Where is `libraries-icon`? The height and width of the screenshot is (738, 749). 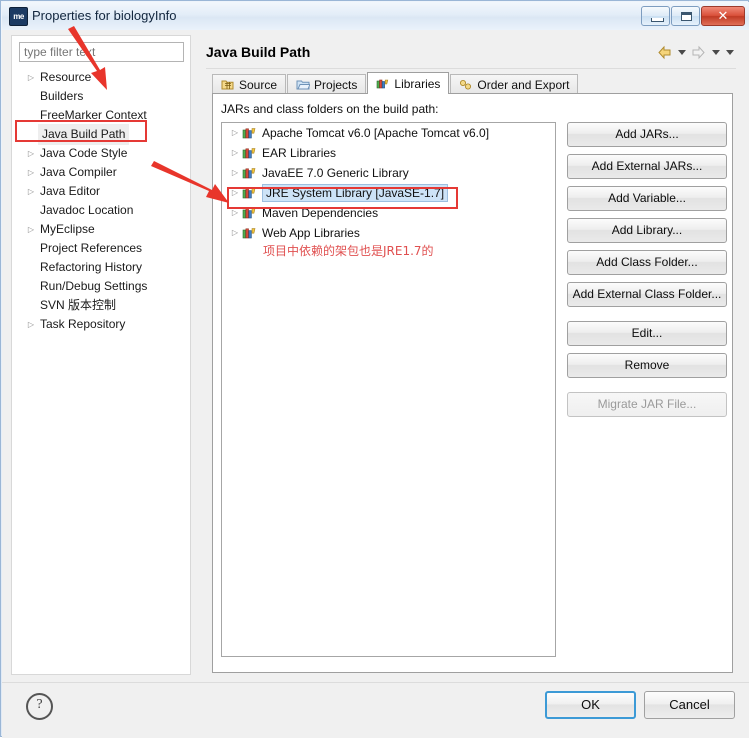 libraries-icon is located at coordinates (383, 83).